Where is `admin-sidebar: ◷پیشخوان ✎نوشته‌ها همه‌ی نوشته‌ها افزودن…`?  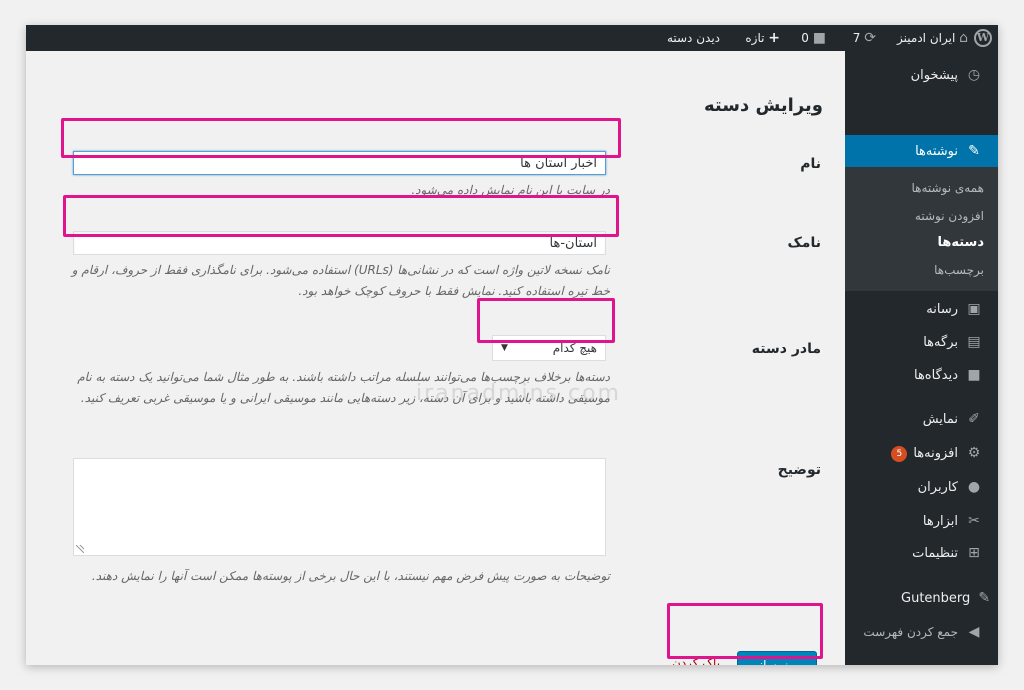 admin-sidebar: ◷پیشخوان ✎نوشته‌ها همه‌ی نوشته‌ها افزودن… is located at coordinates (917, 358).